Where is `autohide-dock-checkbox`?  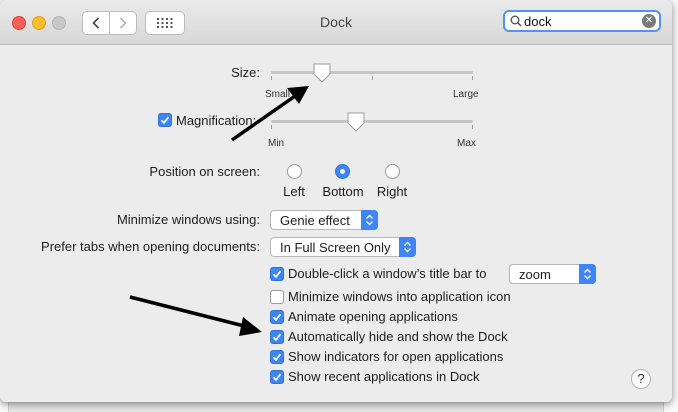 autohide-dock-checkbox is located at coordinates (277, 337).